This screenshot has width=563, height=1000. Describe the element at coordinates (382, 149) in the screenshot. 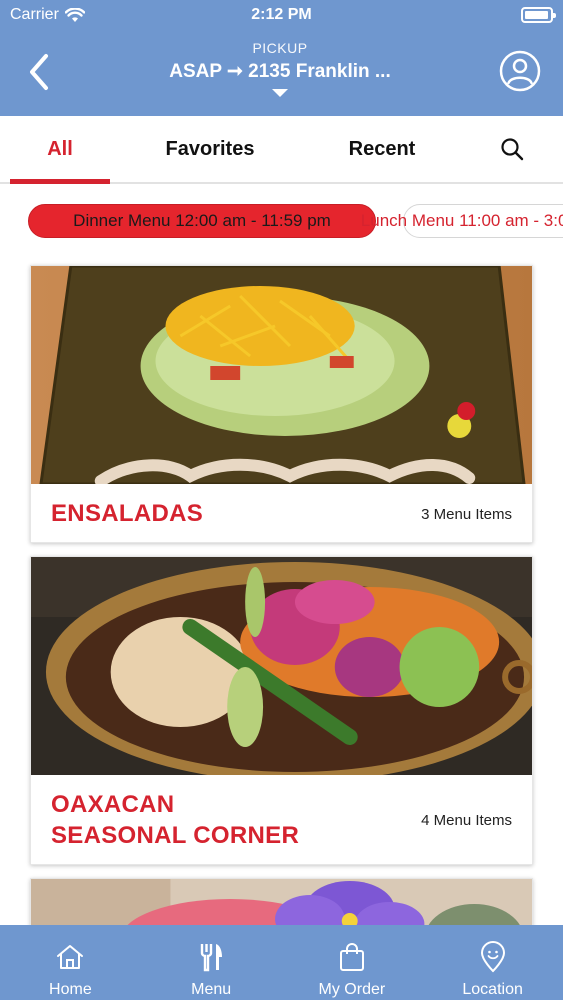

I see `tab-recent: Recent` at that location.